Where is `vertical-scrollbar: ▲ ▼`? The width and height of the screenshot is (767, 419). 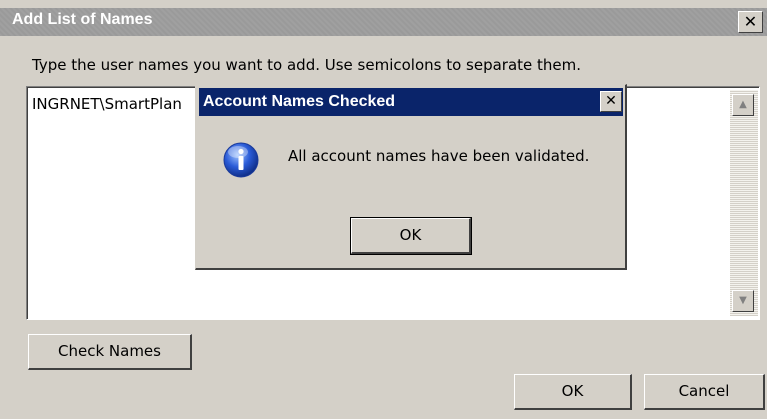
vertical-scrollbar: ▲ ▼ is located at coordinates (744, 203).